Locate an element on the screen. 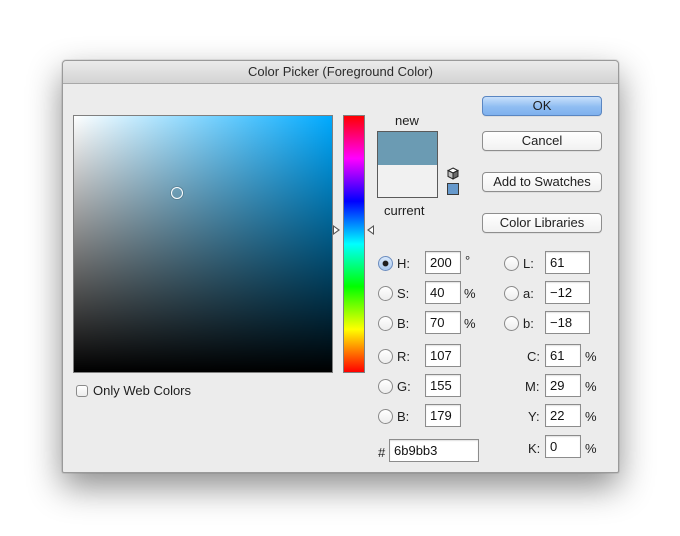 Image resolution: width=680 pixels, height=536 pixels. hex-label: # is located at coordinates (382, 452).